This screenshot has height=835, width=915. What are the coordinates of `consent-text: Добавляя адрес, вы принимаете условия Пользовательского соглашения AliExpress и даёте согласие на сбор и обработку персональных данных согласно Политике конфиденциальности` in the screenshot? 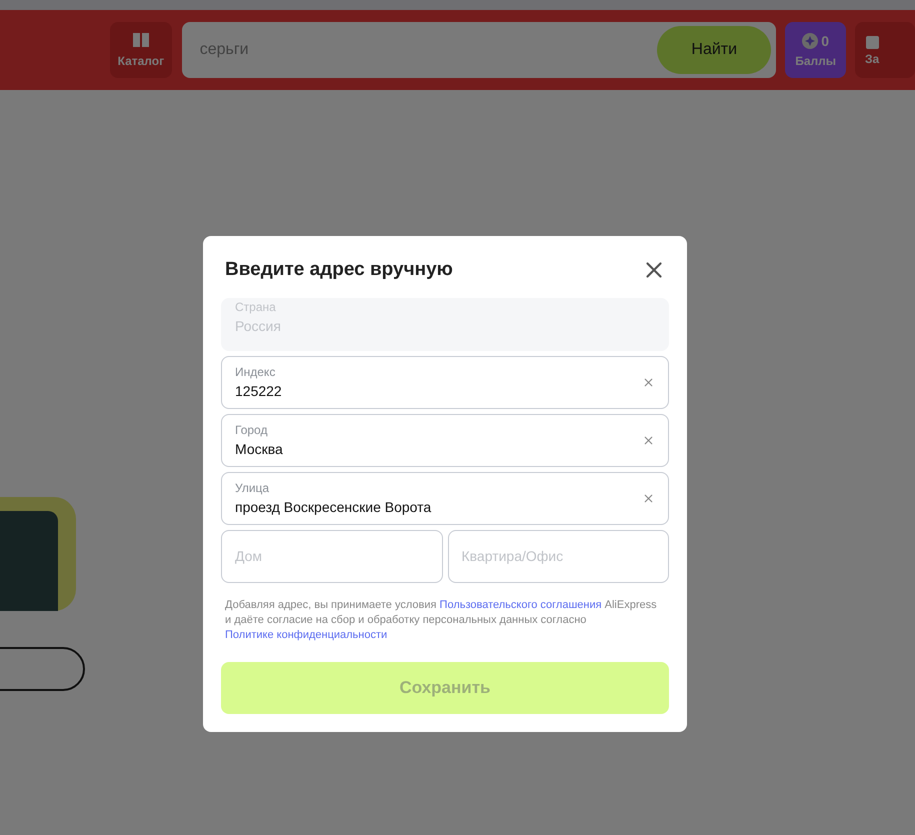 It's located at (441, 620).